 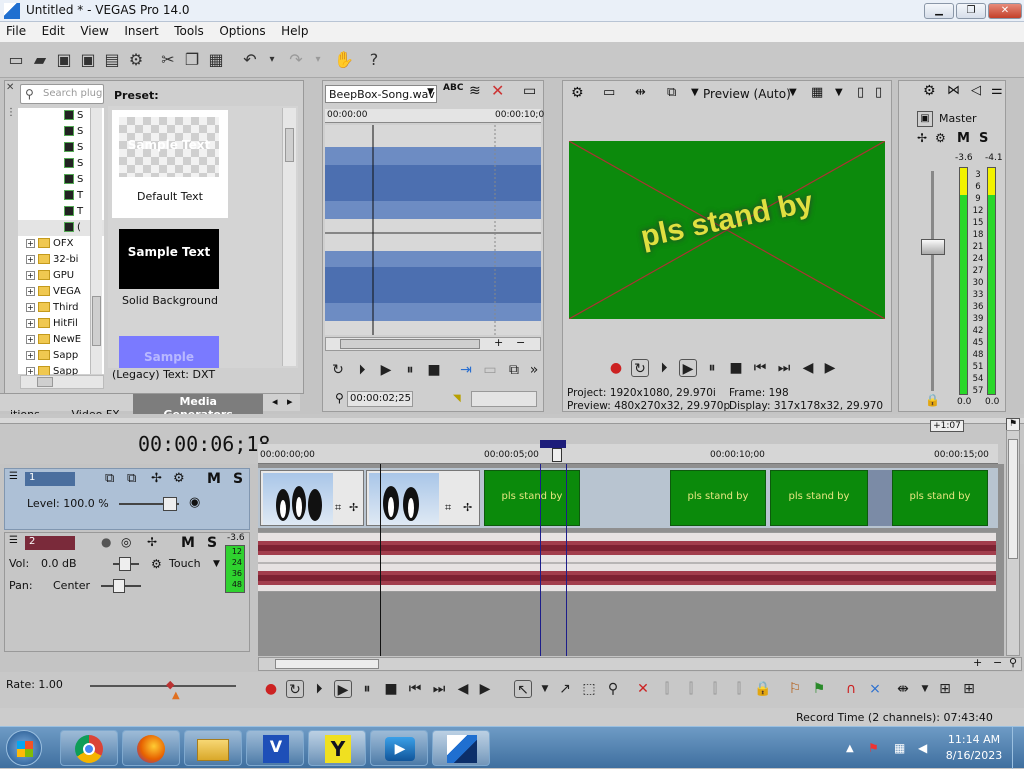 What do you see at coordinates (627, 562) in the screenshot?
I see `audio-clip-beepbox` at bounding box center [627, 562].